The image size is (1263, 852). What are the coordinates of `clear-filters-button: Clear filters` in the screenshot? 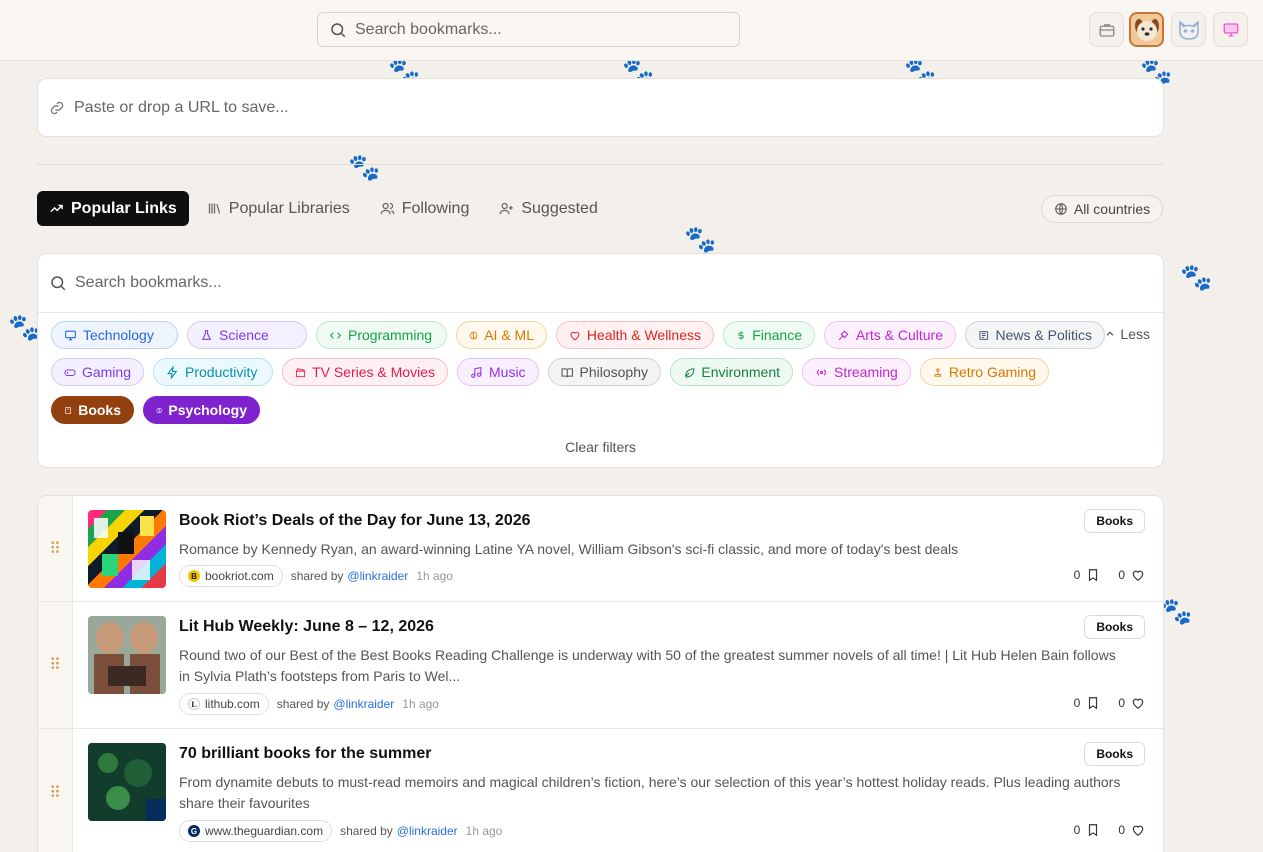 It's located at (600, 447).